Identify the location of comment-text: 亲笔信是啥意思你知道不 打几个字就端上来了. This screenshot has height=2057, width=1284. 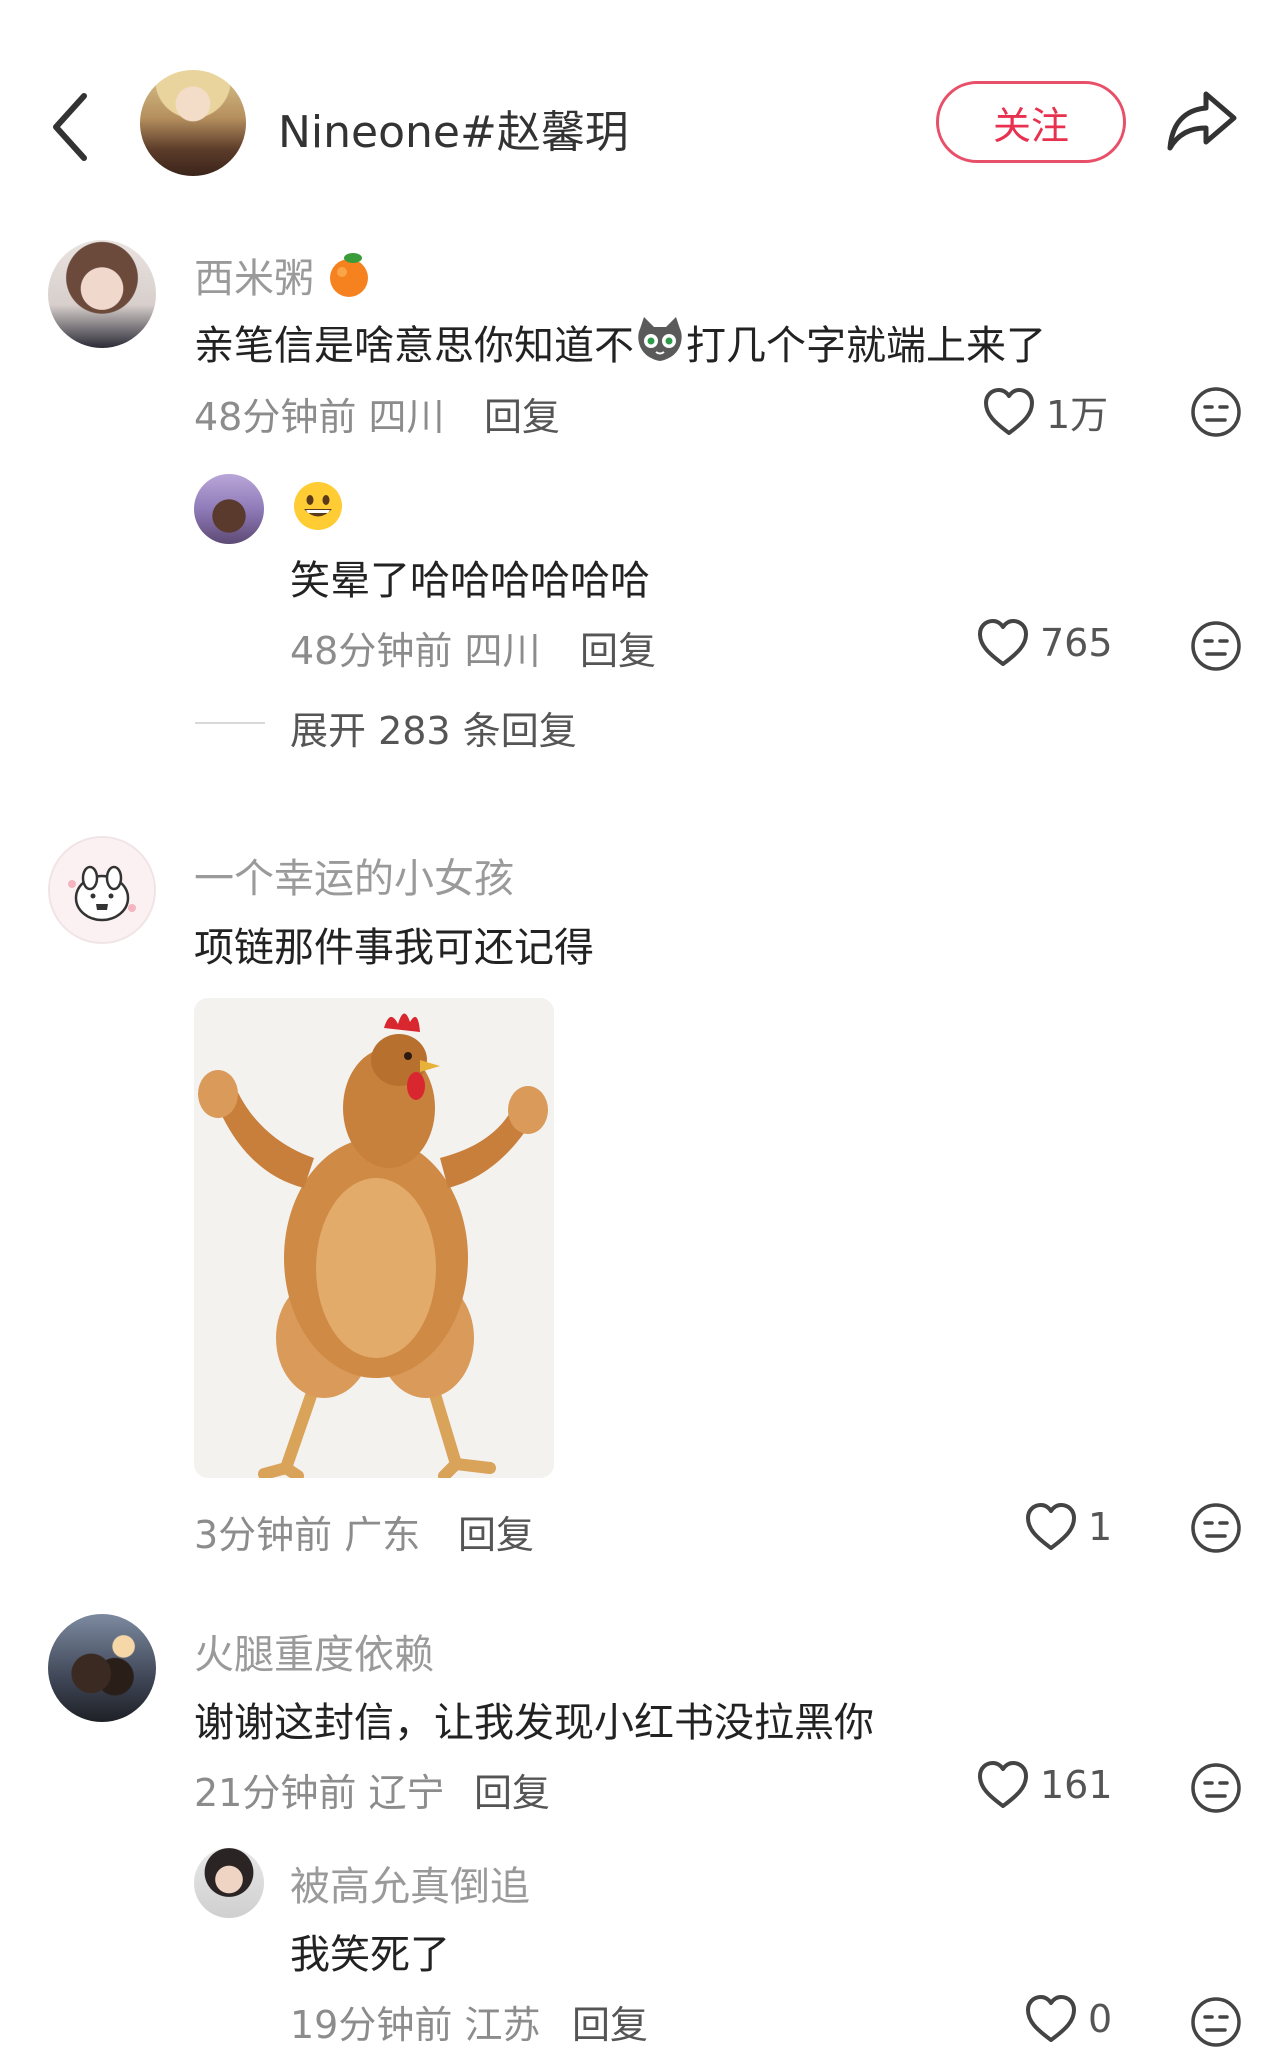
(620, 342).